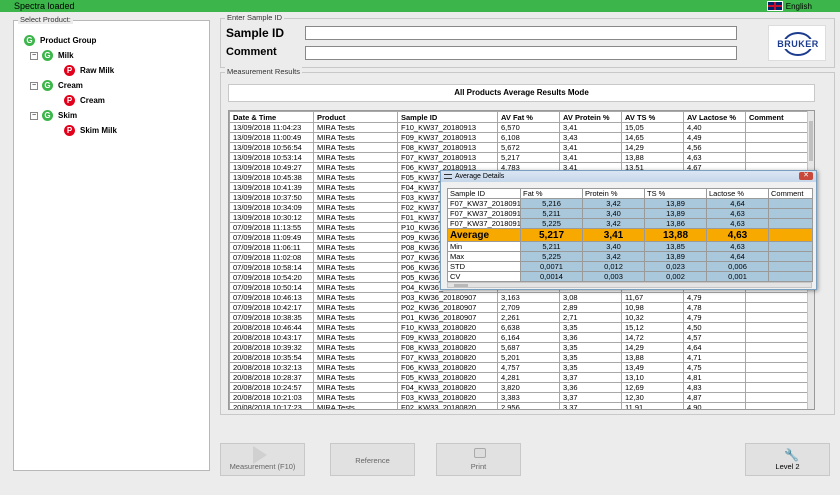 Image resolution: width=840 pixels, height=495 pixels. Describe the element at coordinates (528, 387) in the screenshot. I see `table-cell: 3,820` at that location.